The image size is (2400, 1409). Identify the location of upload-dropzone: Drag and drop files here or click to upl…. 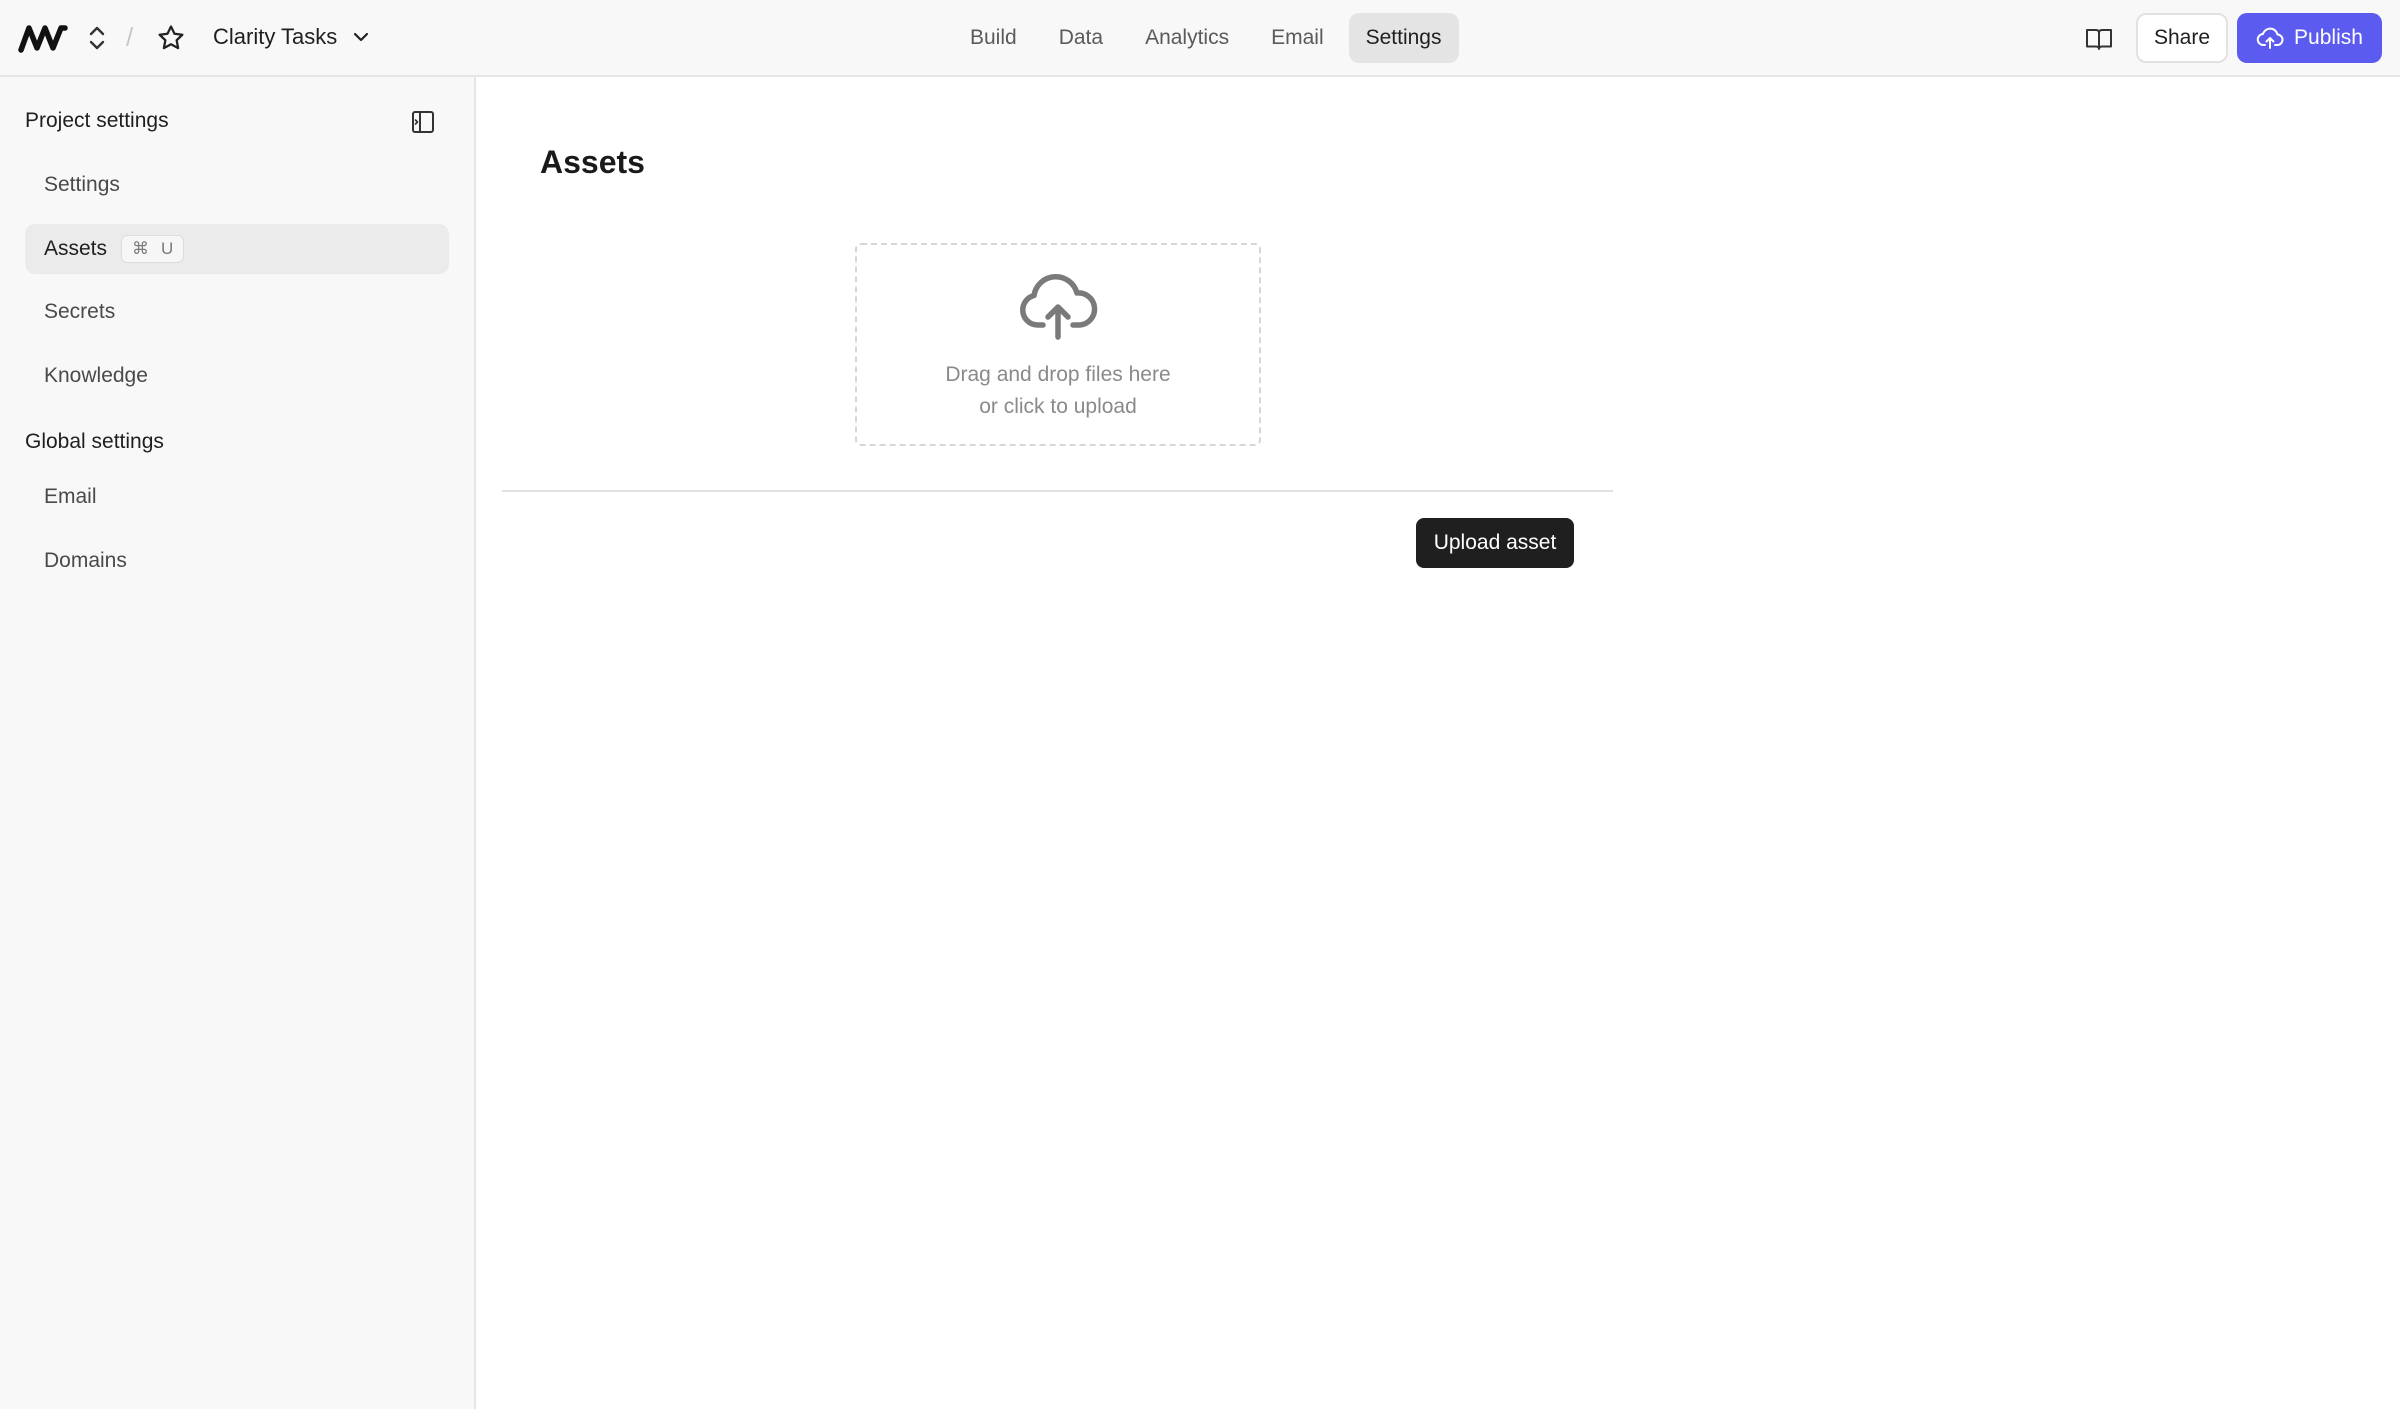
(1058, 344).